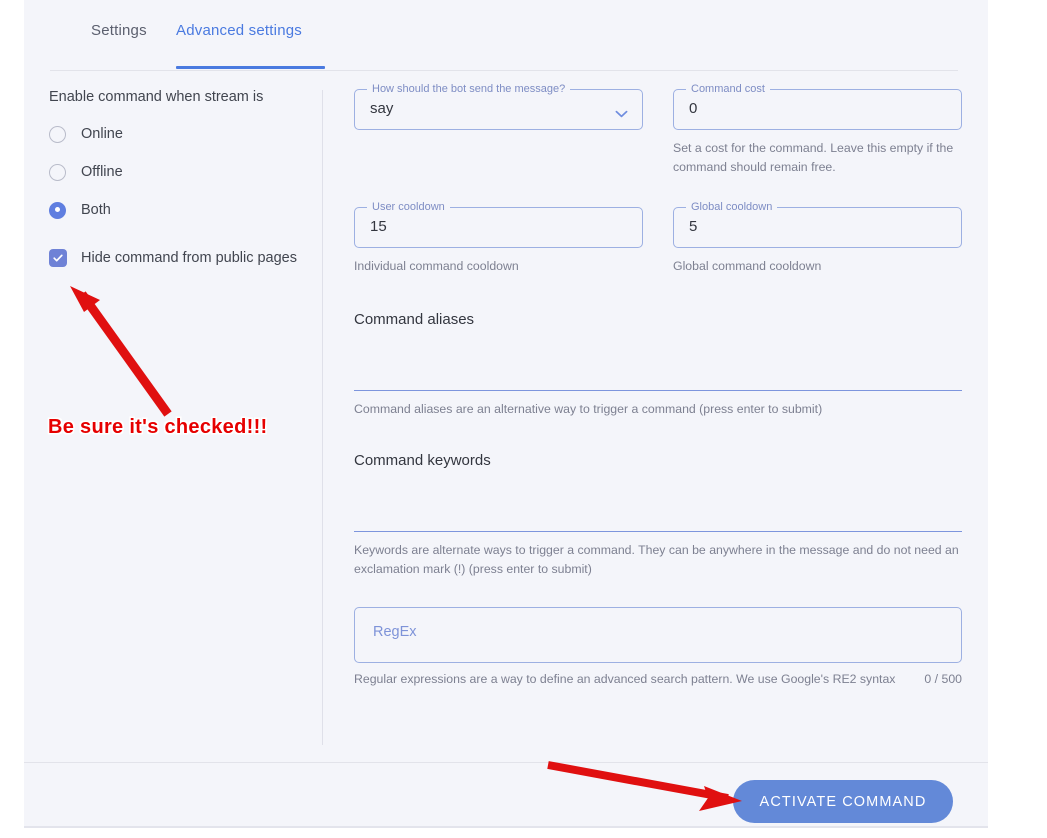 Image resolution: width=1047 pixels, height=838 pixels. I want to click on hide-command-label: Hide command from public pages, so click(189, 258).